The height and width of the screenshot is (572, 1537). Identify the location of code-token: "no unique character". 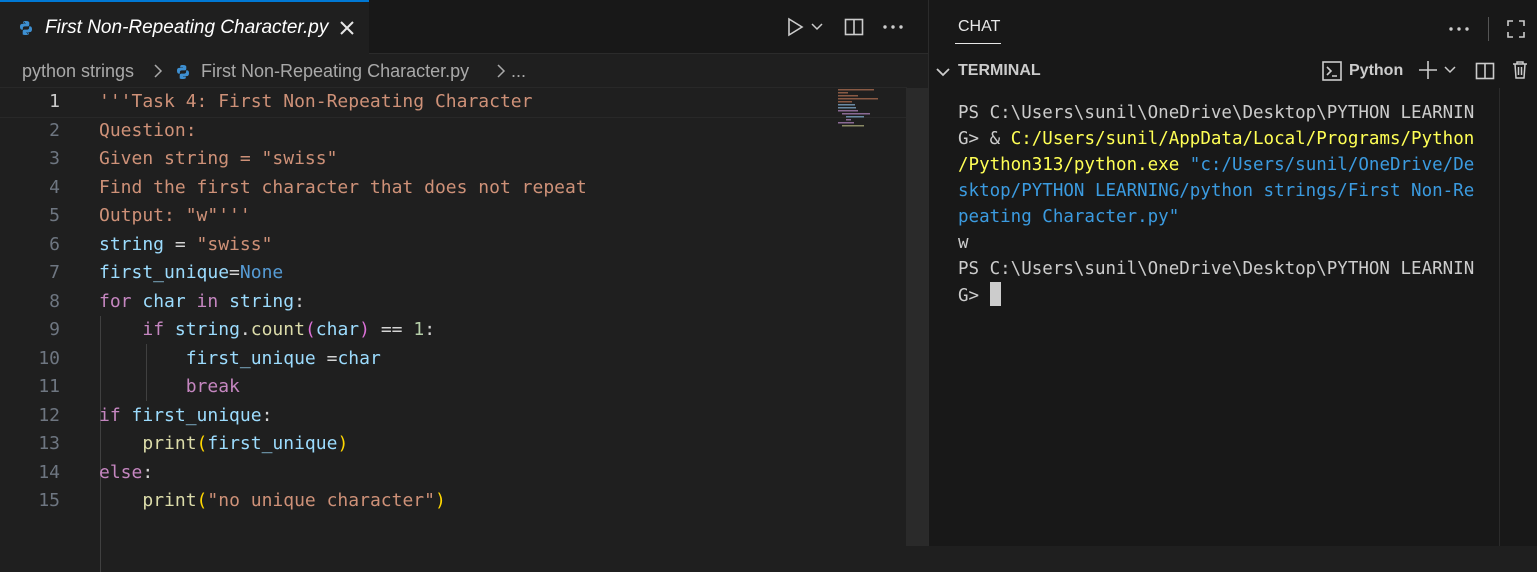
(321, 500).